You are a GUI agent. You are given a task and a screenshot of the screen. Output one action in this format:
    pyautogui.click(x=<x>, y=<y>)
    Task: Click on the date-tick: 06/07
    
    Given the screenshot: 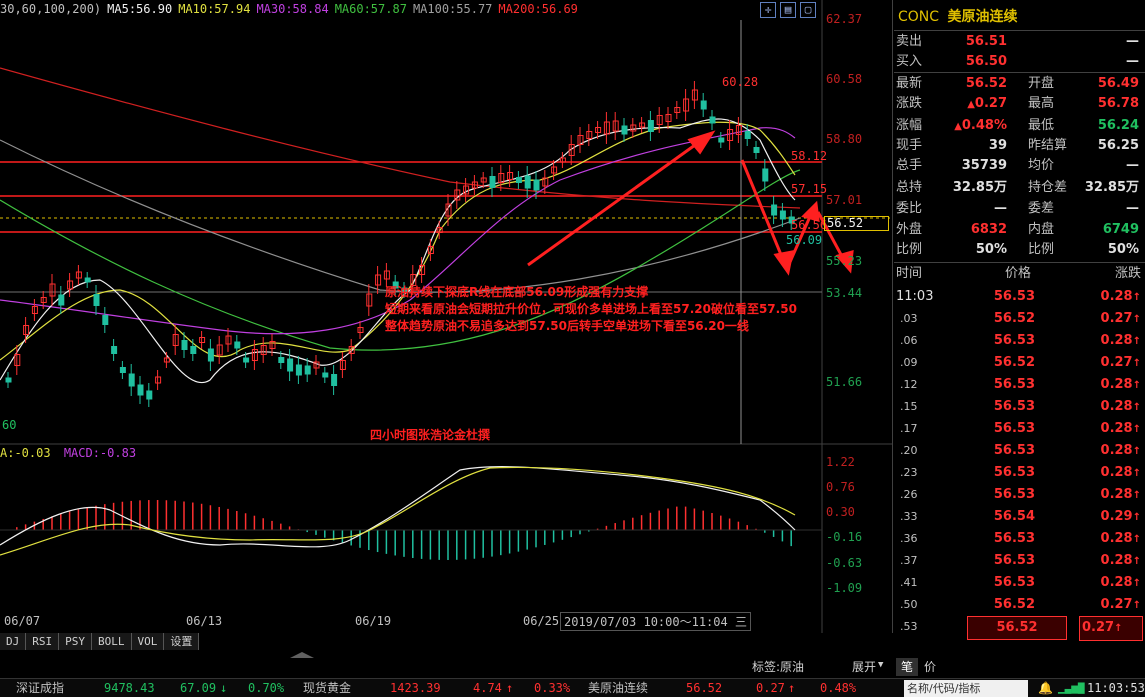 What is the action you would take?
    pyautogui.click(x=22, y=621)
    